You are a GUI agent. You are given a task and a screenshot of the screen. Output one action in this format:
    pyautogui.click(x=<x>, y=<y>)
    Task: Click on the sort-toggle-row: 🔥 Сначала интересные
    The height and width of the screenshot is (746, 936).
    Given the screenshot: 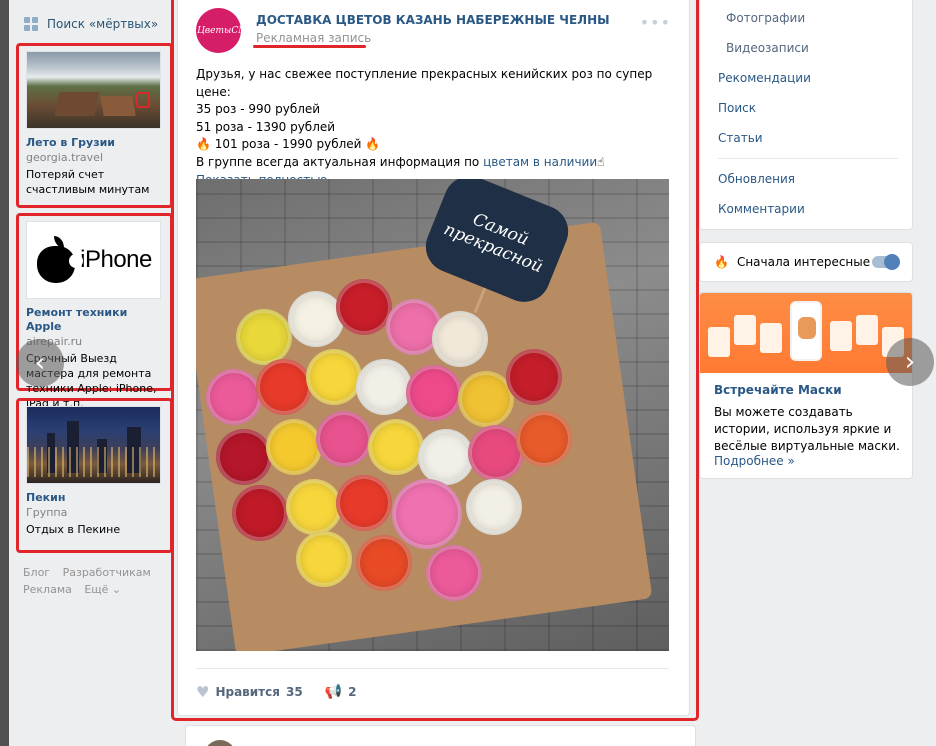 What is the action you would take?
    pyautogui.click(x=806, y=262)
    